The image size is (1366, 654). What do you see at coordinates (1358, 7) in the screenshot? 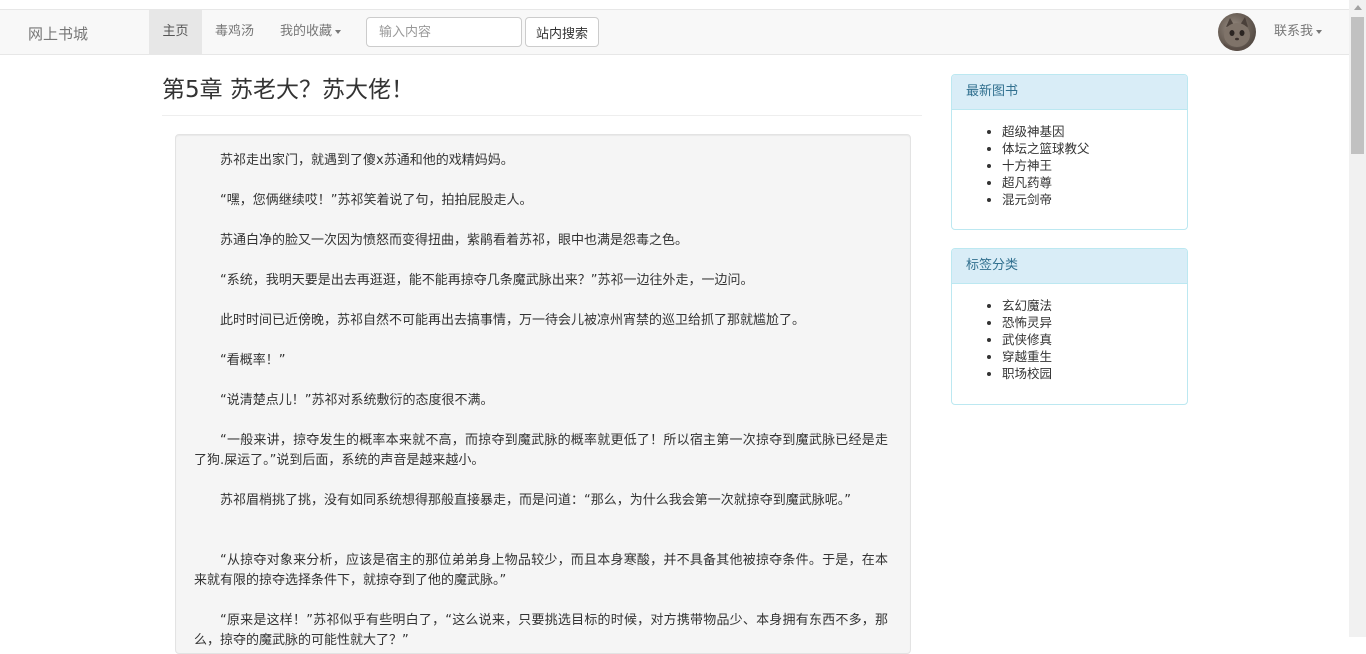
I see `scroll-up-arrow-icon` at bounding box center [1358, 7].